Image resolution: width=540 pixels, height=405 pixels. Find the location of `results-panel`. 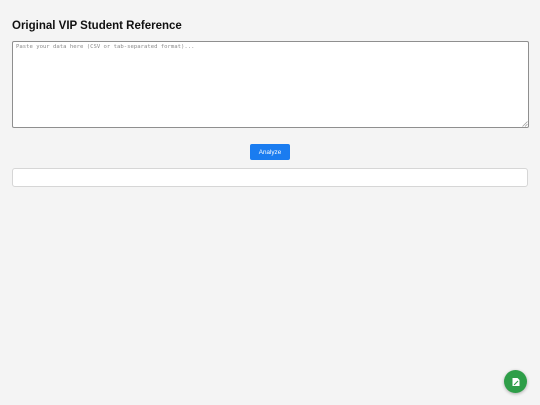

results-panel is located at coordinates (270, 177).